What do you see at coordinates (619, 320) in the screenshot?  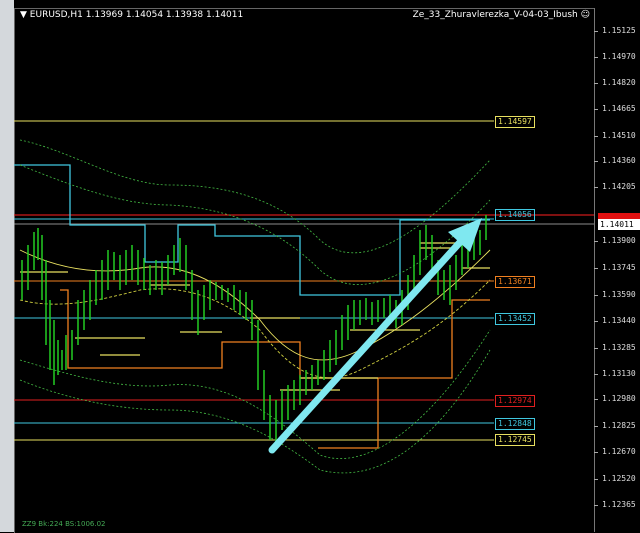 I see `axis-tick-label: 1.13440` at bounding box center [619, 320].